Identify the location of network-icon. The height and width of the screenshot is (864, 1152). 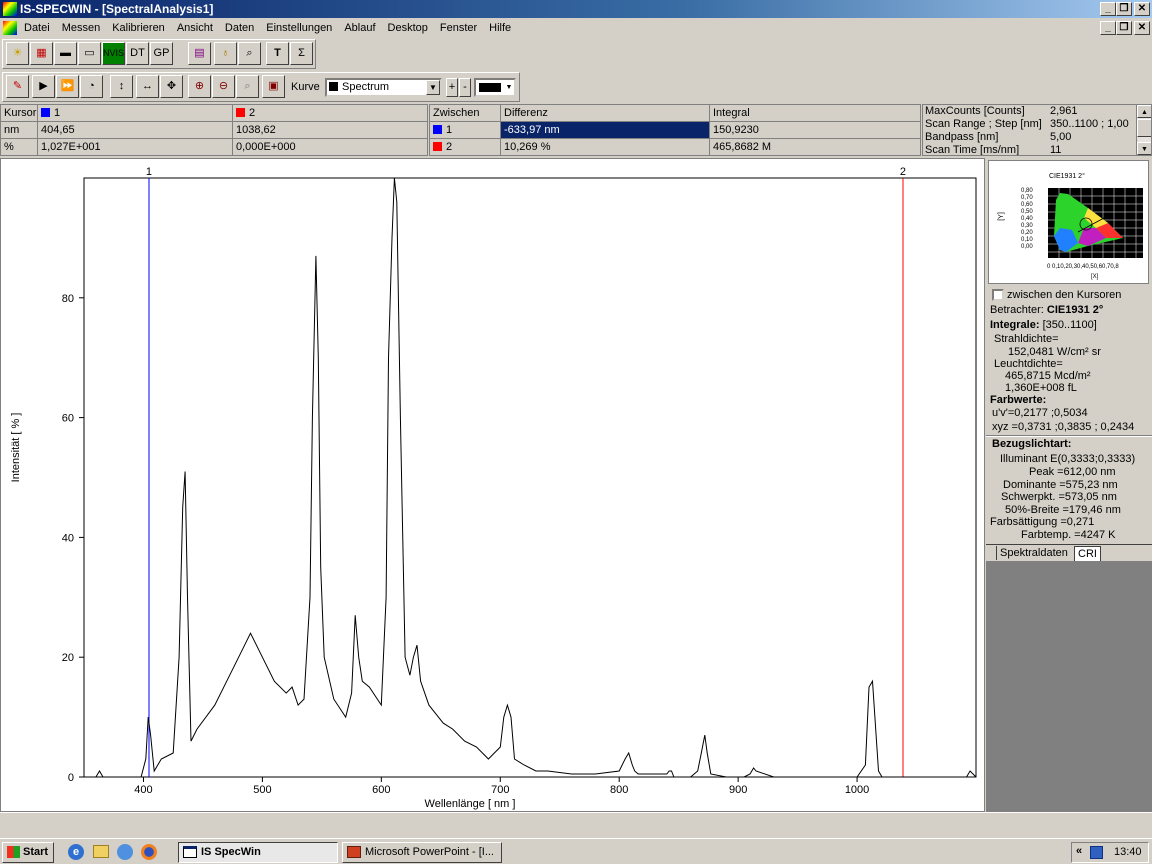
(1096, 852).